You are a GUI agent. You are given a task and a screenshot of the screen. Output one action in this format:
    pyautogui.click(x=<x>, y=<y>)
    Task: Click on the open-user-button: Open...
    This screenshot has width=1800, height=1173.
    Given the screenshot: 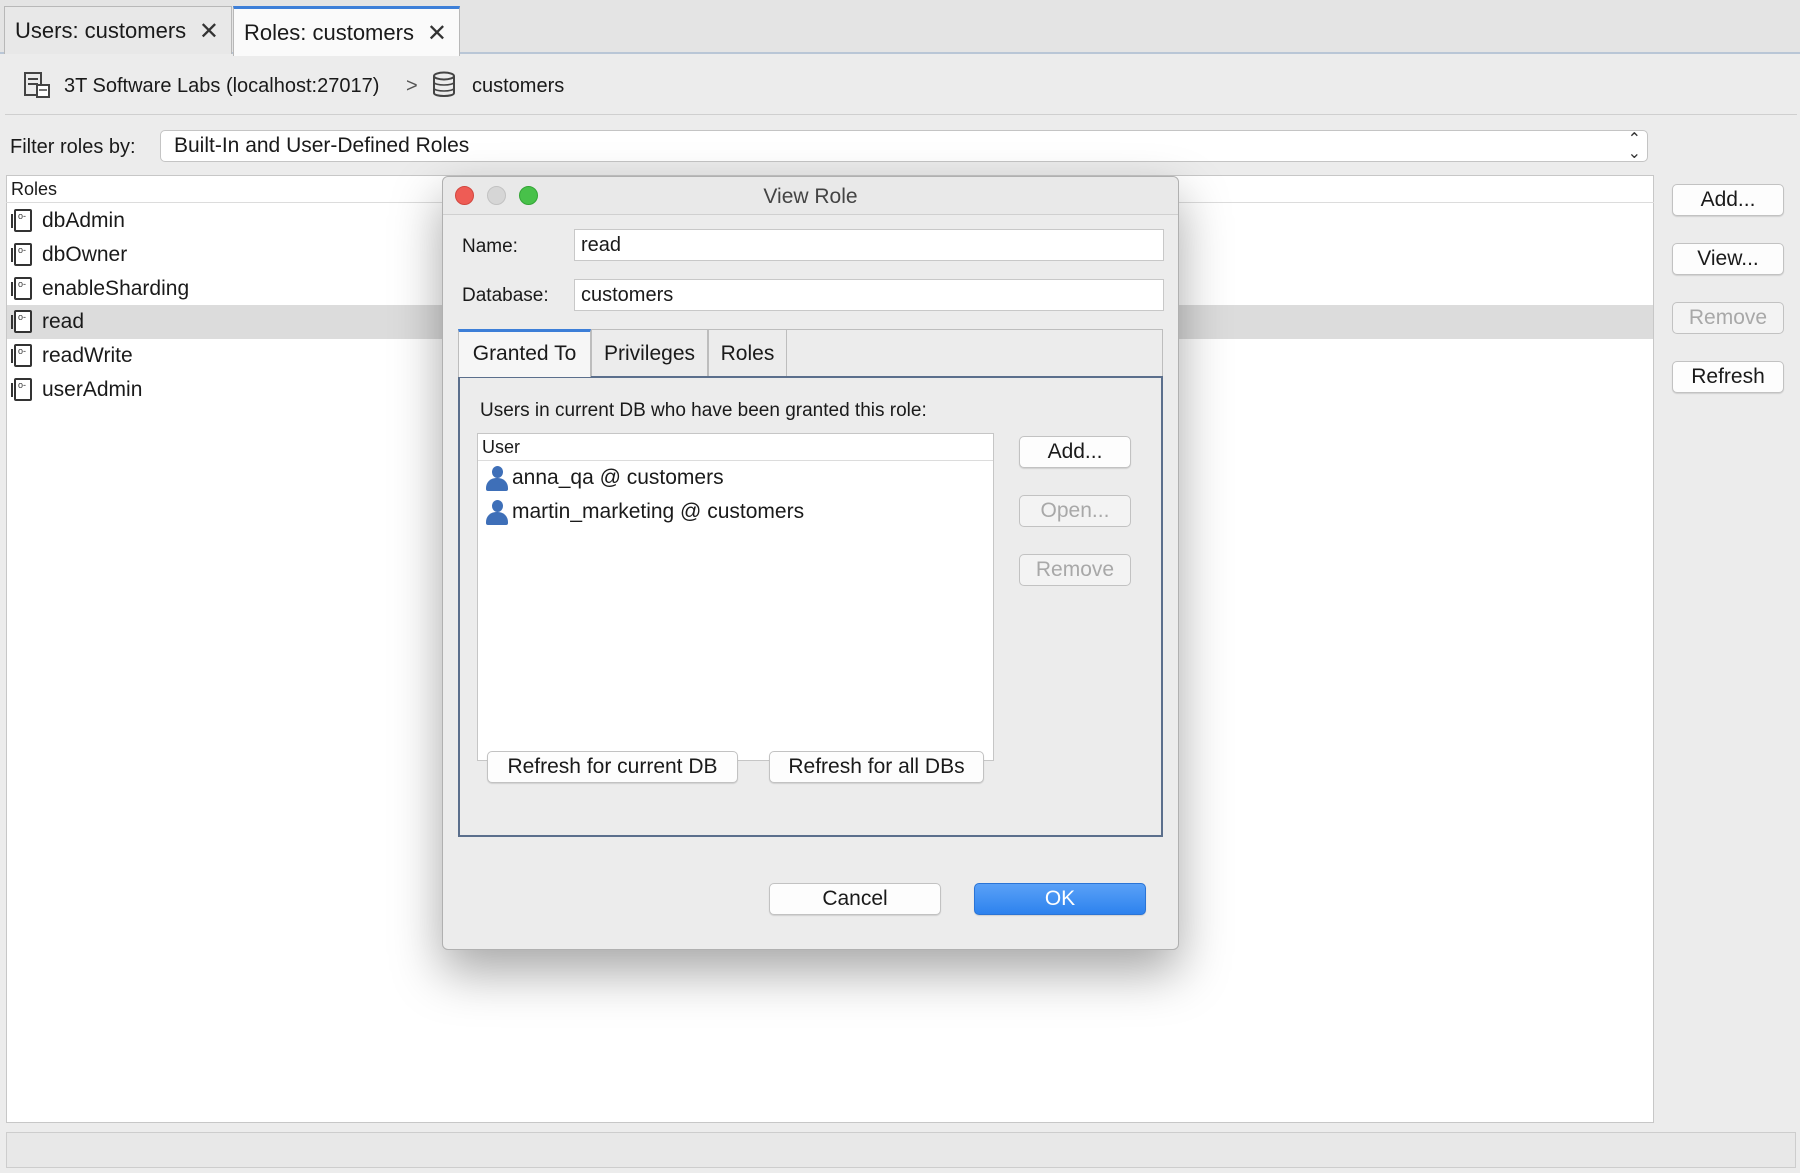 What is the action you would take?
    pyautogui.click(x=1075, y=511)
    